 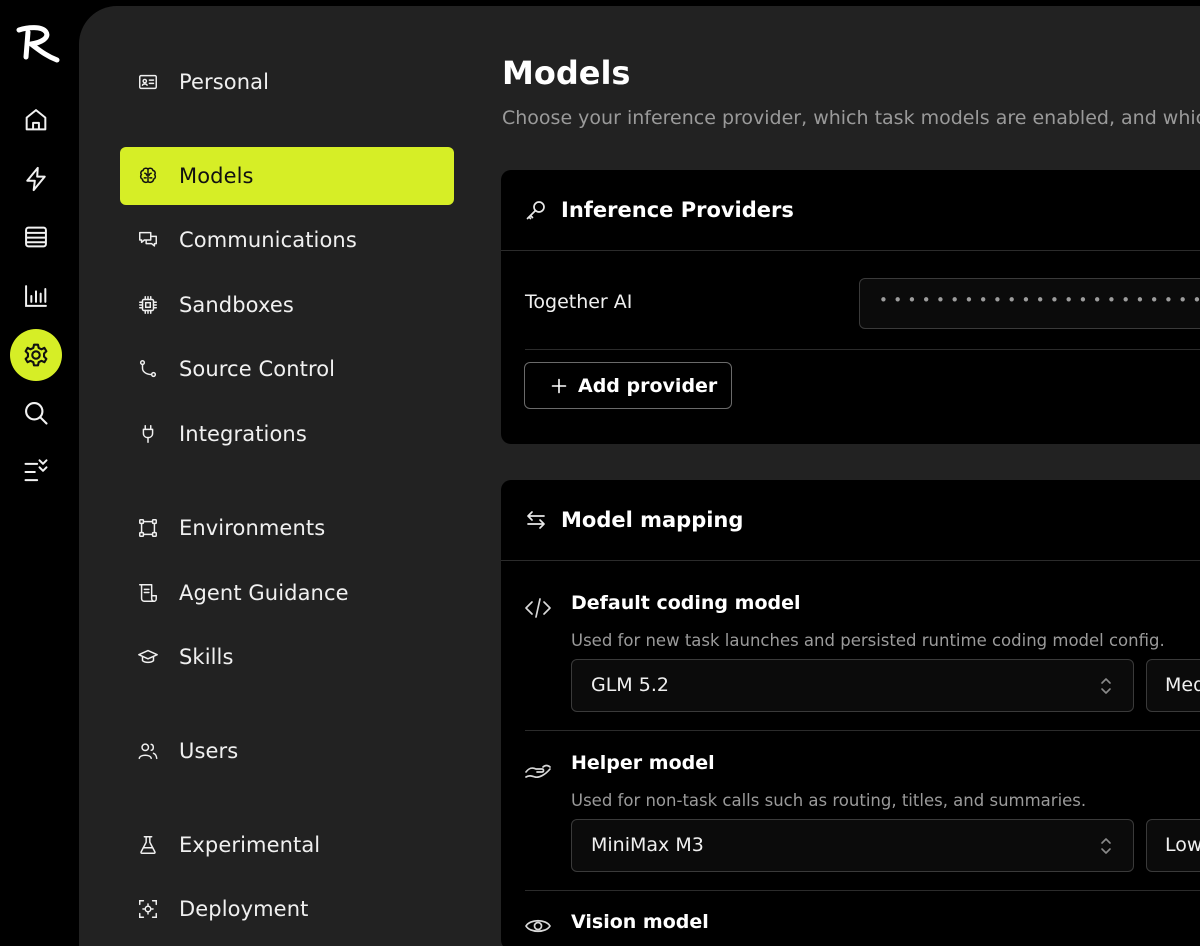 What do you see at coordinates (148, 751) in the screenshot?
I see `users-icon` at bounding box center [148, 751].